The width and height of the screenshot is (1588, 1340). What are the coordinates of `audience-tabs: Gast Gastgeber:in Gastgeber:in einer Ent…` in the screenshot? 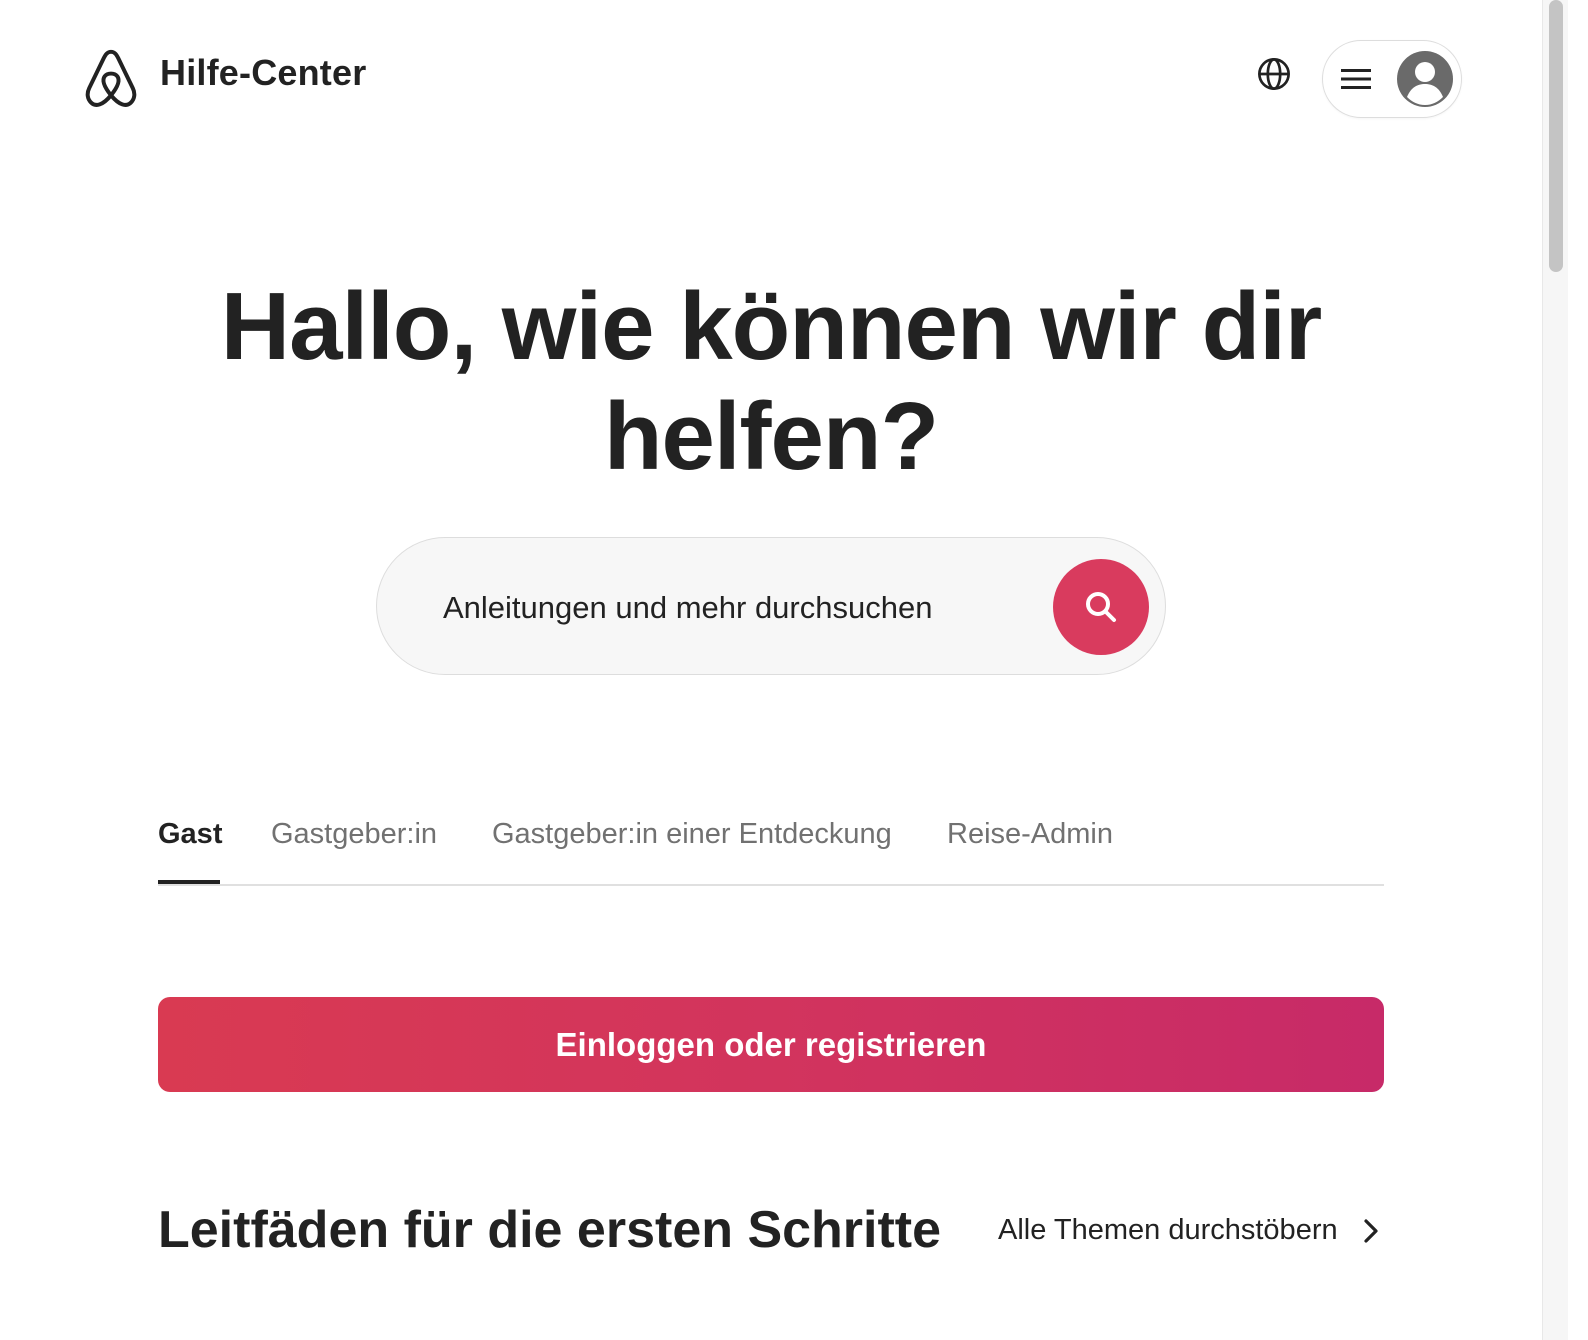 It's located at (771, 847).